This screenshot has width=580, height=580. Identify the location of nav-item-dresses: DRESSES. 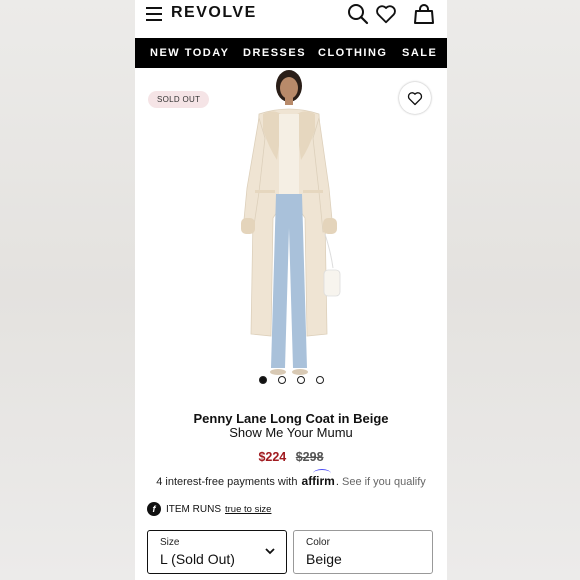
(274, 53).